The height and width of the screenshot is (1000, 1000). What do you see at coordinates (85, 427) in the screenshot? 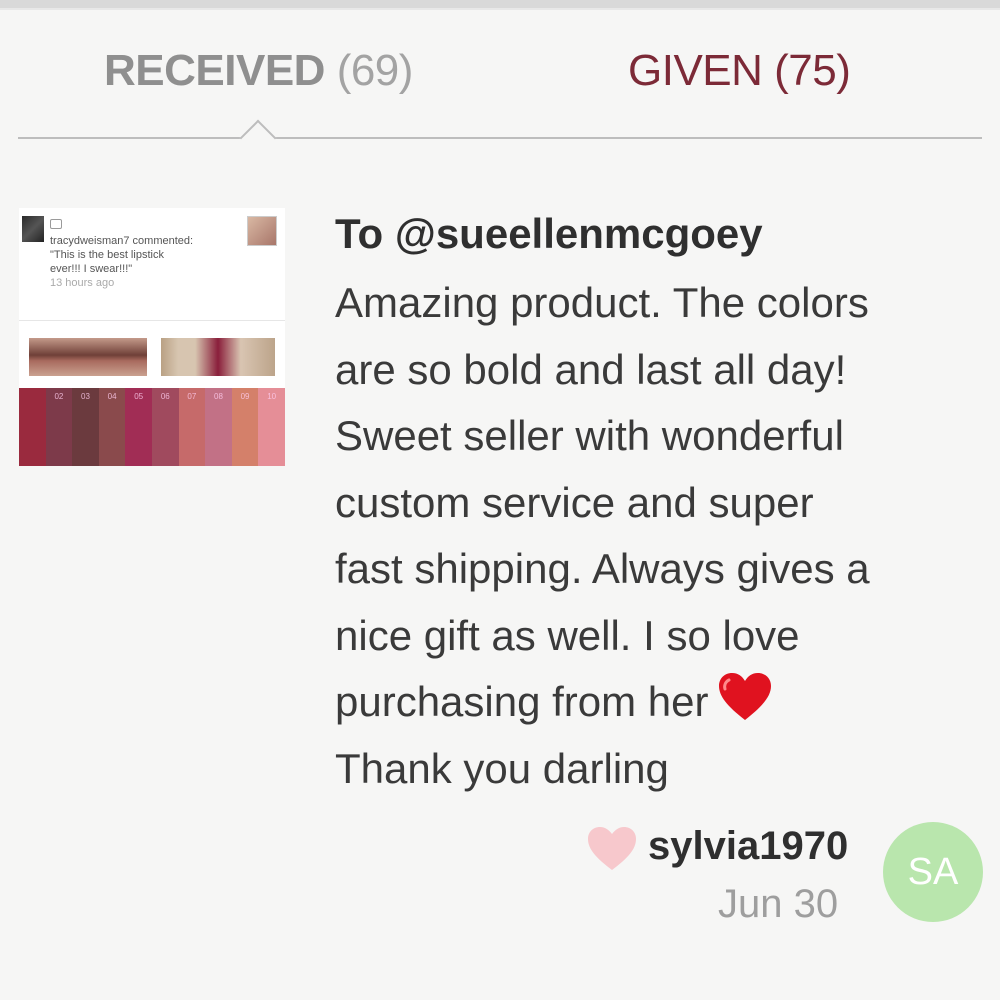
I see `lipstick-swatch: 03` at bounding box center [85, 427].